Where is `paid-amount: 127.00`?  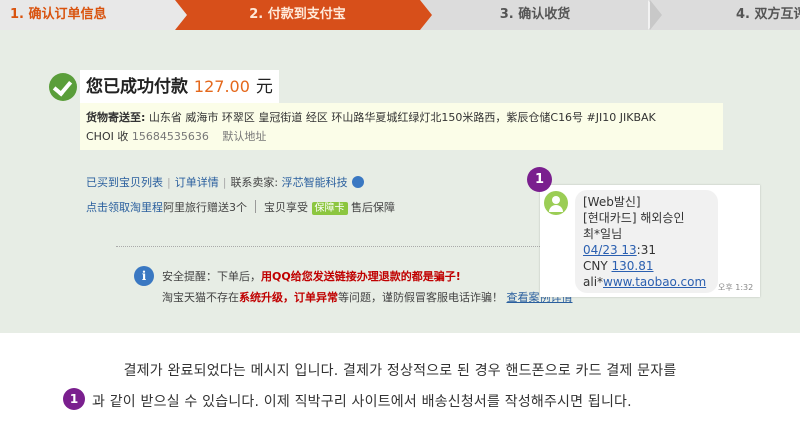 paid-amount: 127.00 is located at coordinates (221, 86).